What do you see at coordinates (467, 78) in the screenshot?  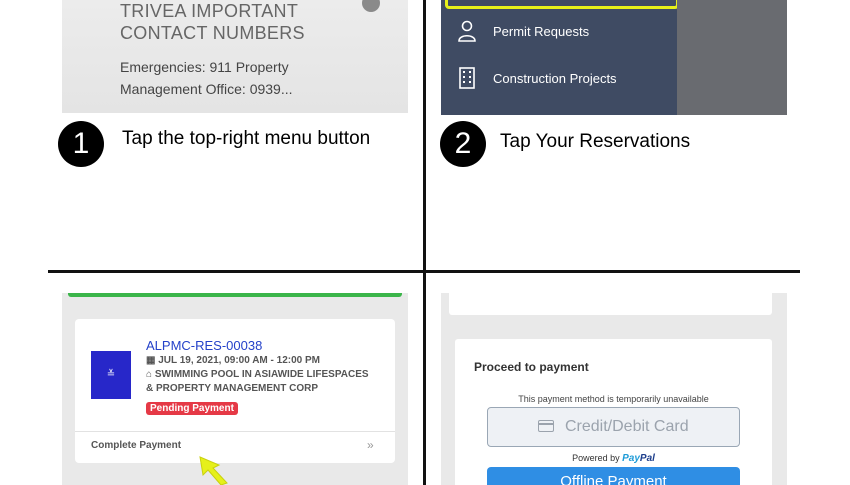 I see `building-icon` at bounding box center [467, 78].